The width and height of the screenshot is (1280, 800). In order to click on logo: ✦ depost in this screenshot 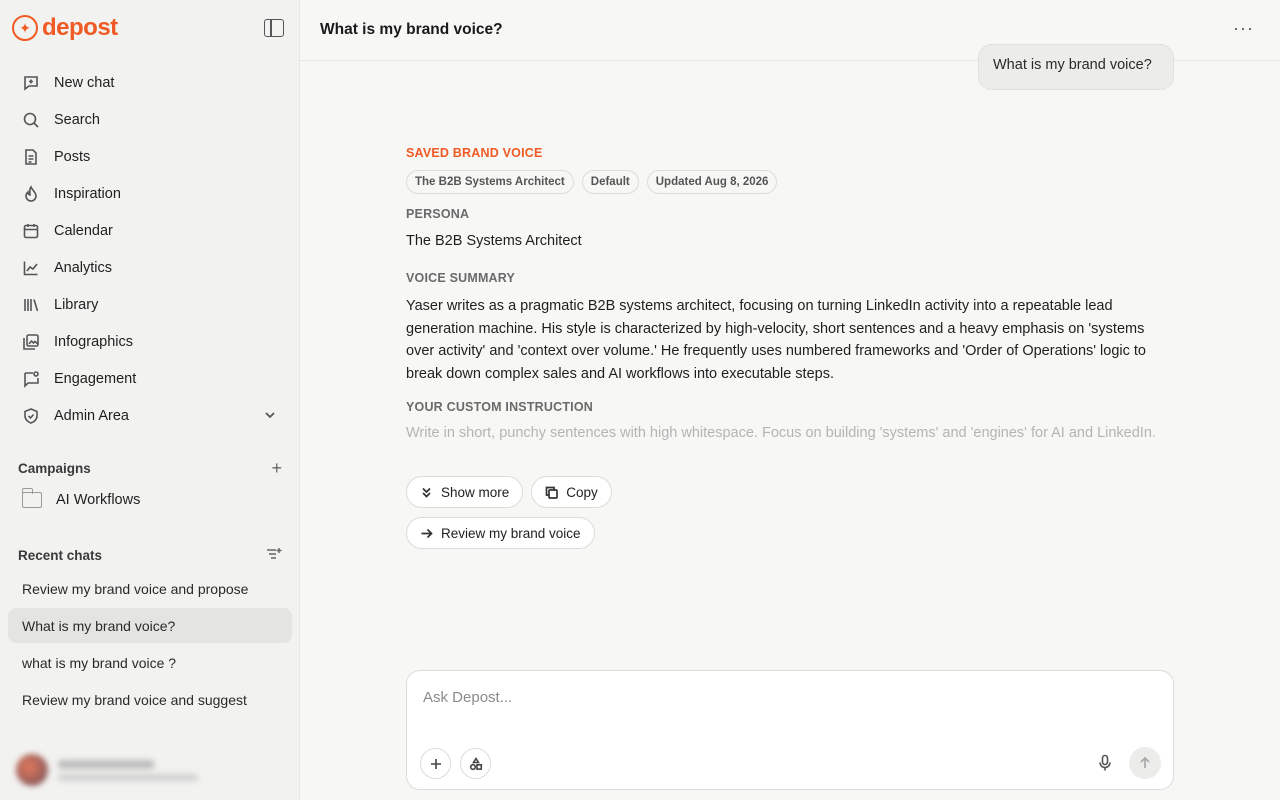, I will do `click(65, 28)`.